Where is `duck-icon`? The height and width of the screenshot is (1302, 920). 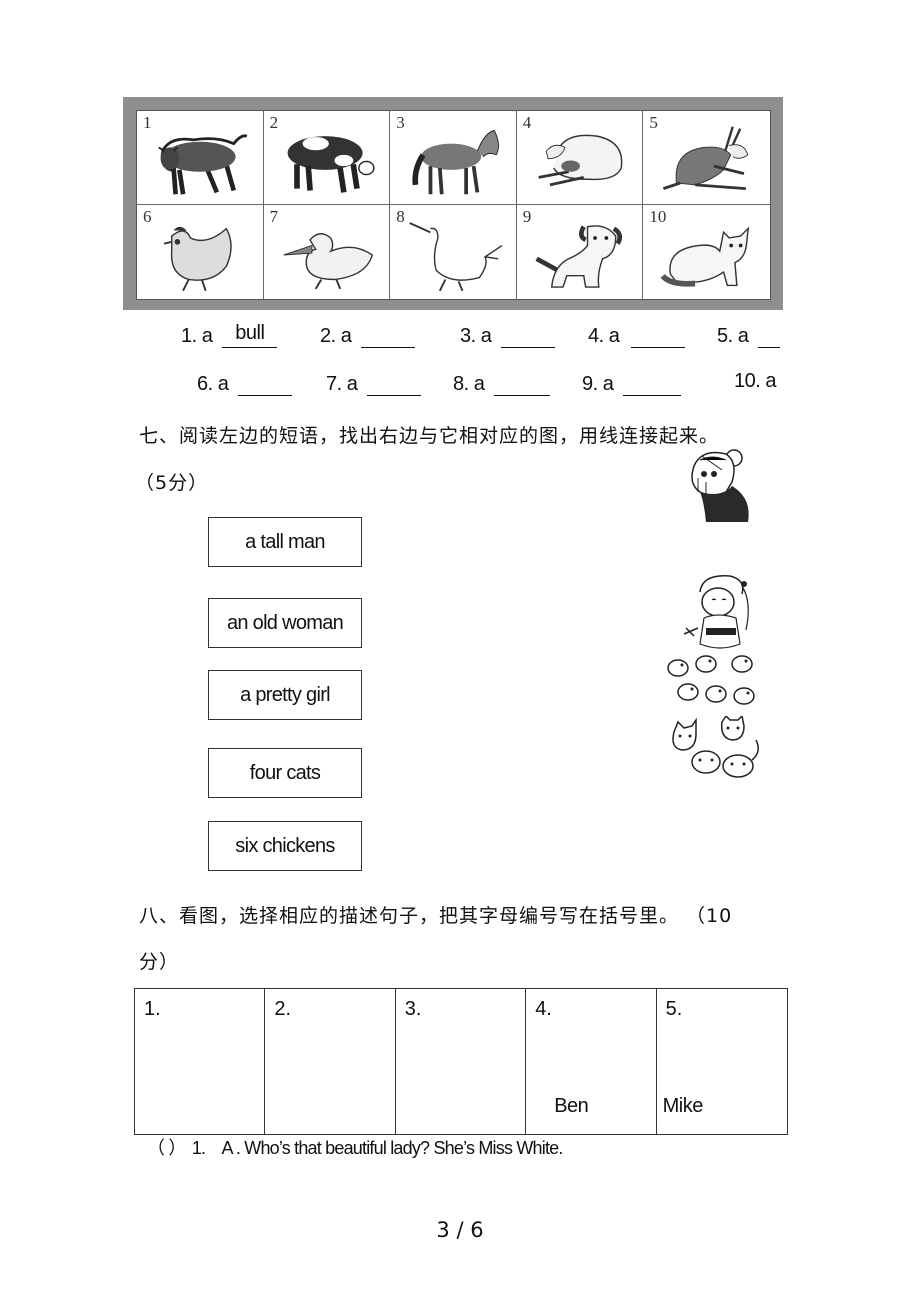
duck-icon is located at coordinates (330, 255).